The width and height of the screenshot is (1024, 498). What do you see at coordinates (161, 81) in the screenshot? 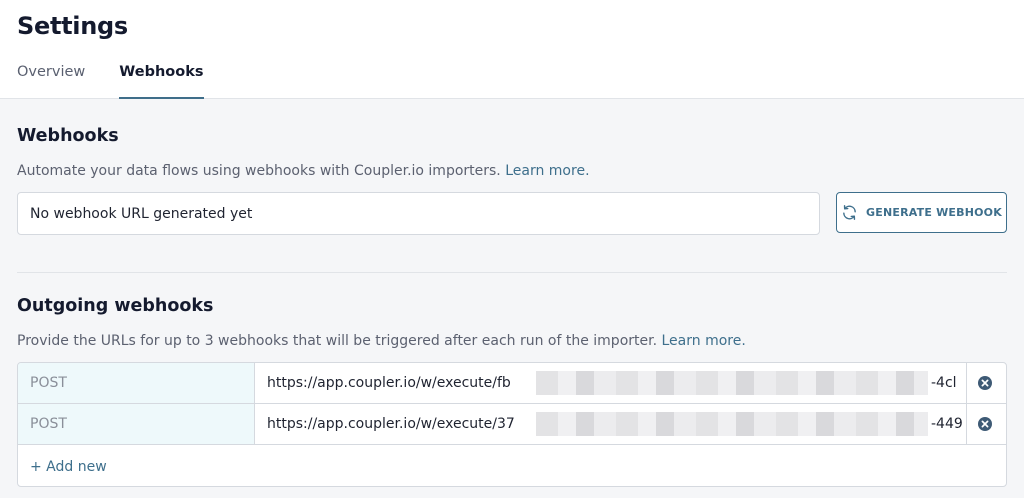
I see `tab-webhooks: Webhooks` at bounding box center [161, 81].